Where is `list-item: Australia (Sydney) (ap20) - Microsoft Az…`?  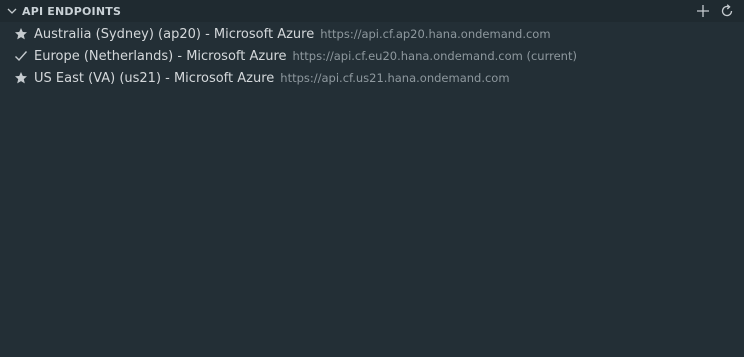 list-item: Australia (Sydney) (ap20) - Microsoft Az… is located at coordinates (372, 34).